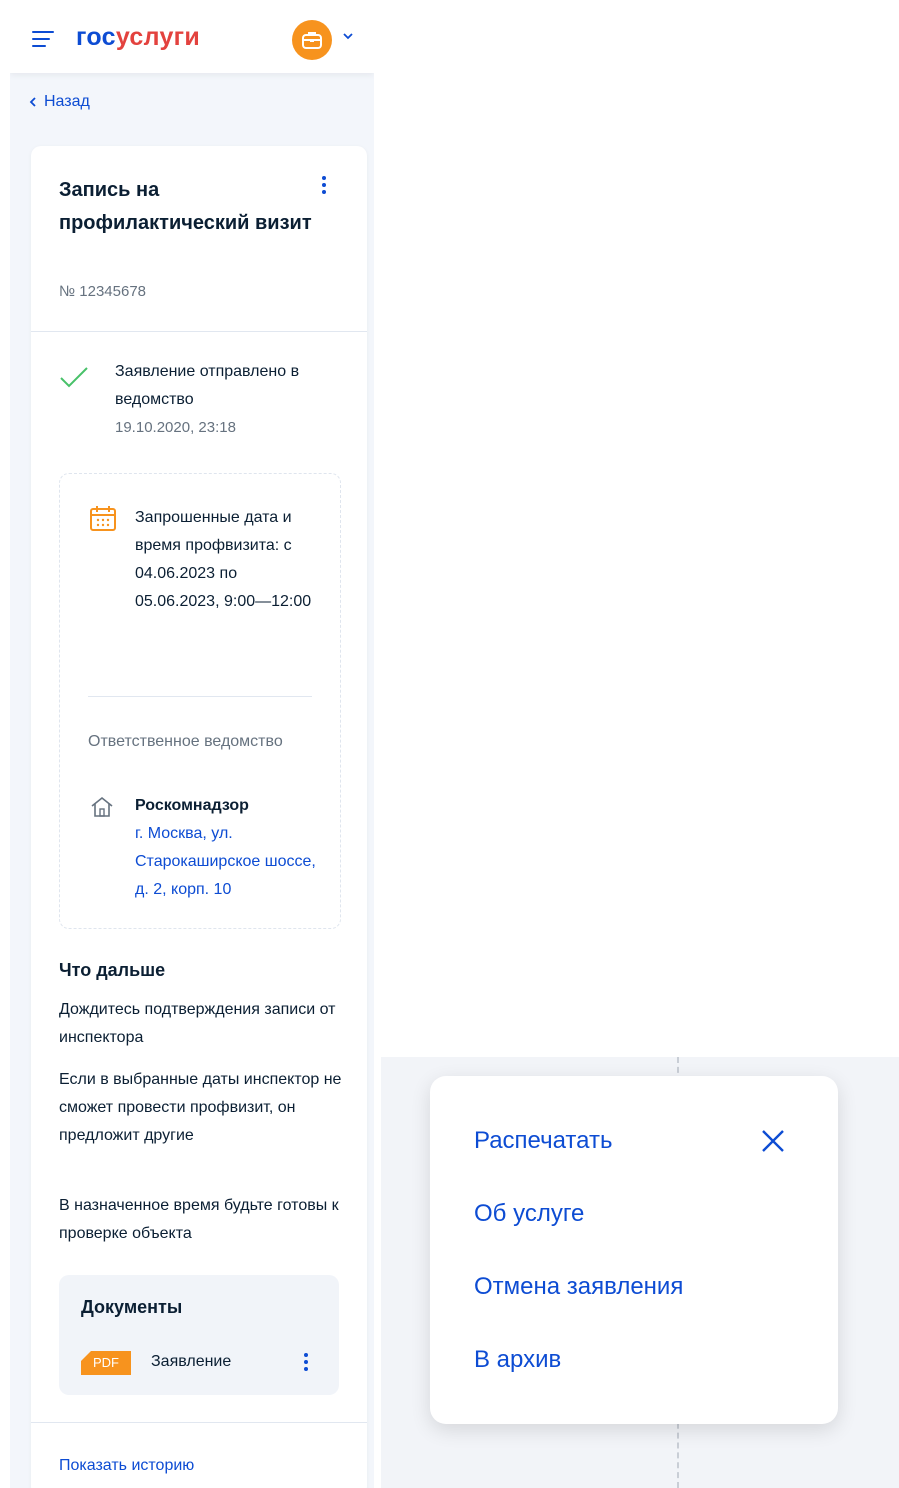 The height and width of the screenshot is (1488, 899). I want to click on document-options-icon, so click(306, 1364).